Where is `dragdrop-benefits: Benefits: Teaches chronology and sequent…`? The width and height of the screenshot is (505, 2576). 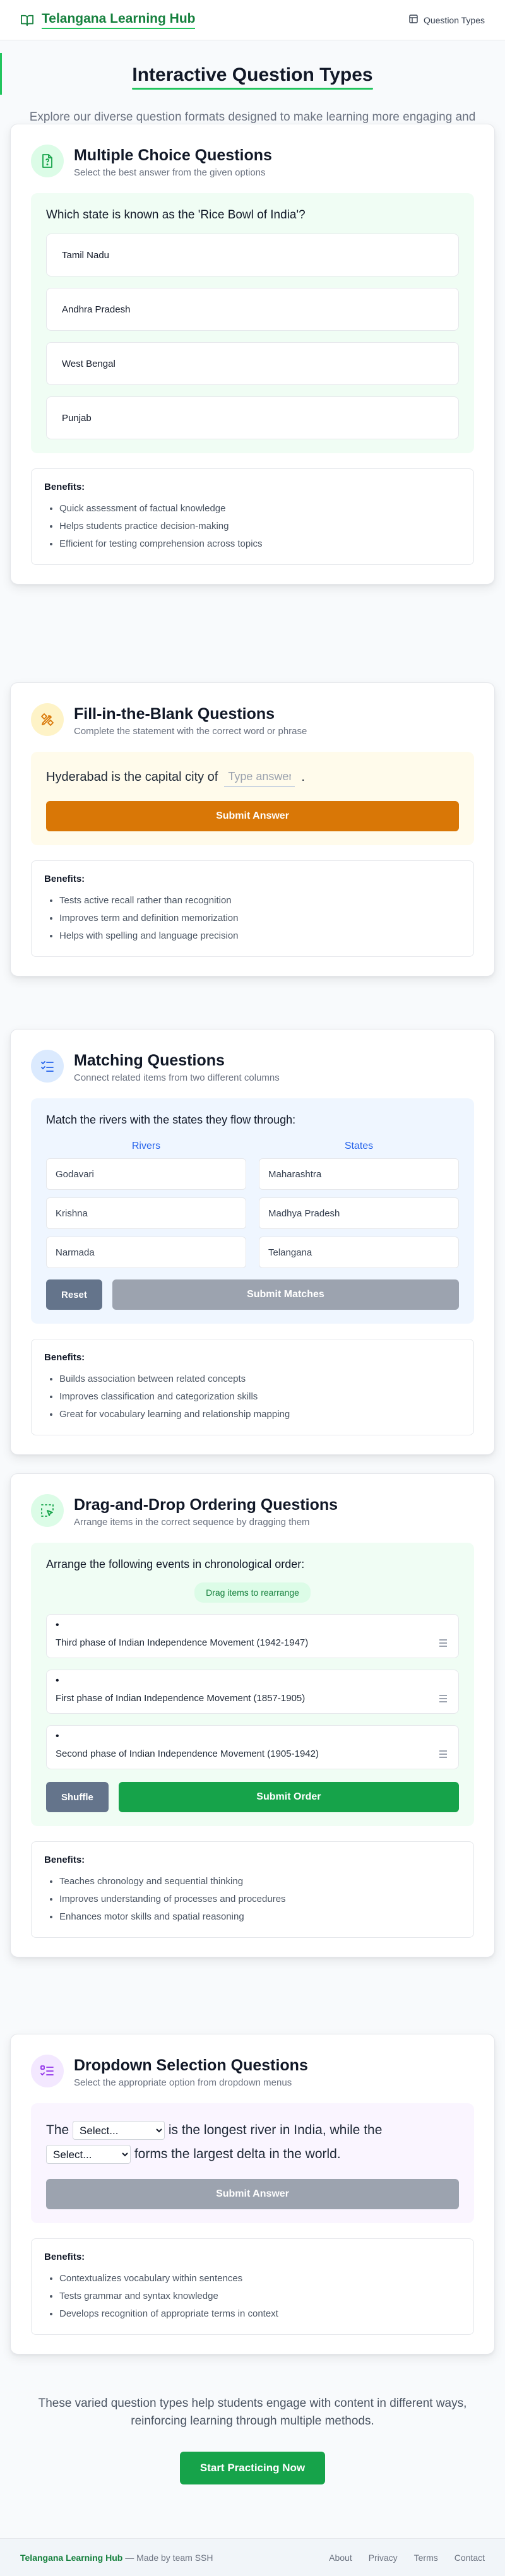 dragdrop-benefits: Benefits: Teaches chronology and sequent… is located at coordinates (252, 1890).